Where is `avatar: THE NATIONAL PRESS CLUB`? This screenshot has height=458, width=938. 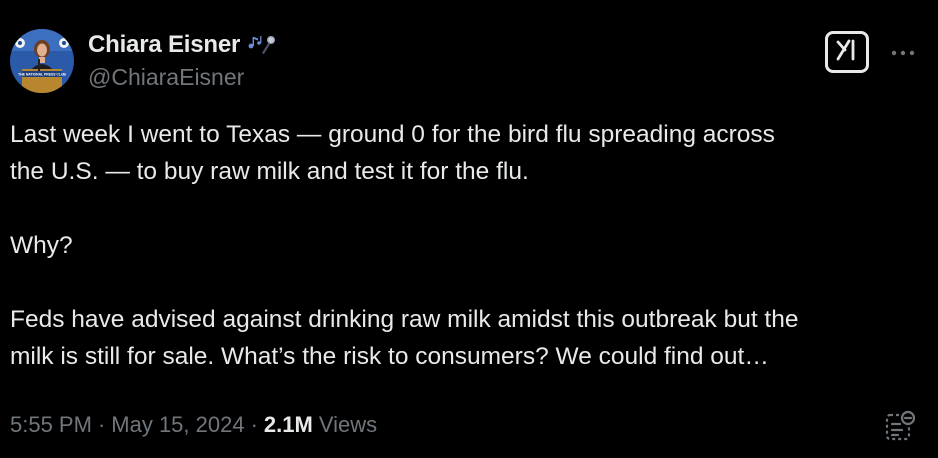
avatar: THE NATIONAL PRESS CLUB is located at coordinates (42, 61).